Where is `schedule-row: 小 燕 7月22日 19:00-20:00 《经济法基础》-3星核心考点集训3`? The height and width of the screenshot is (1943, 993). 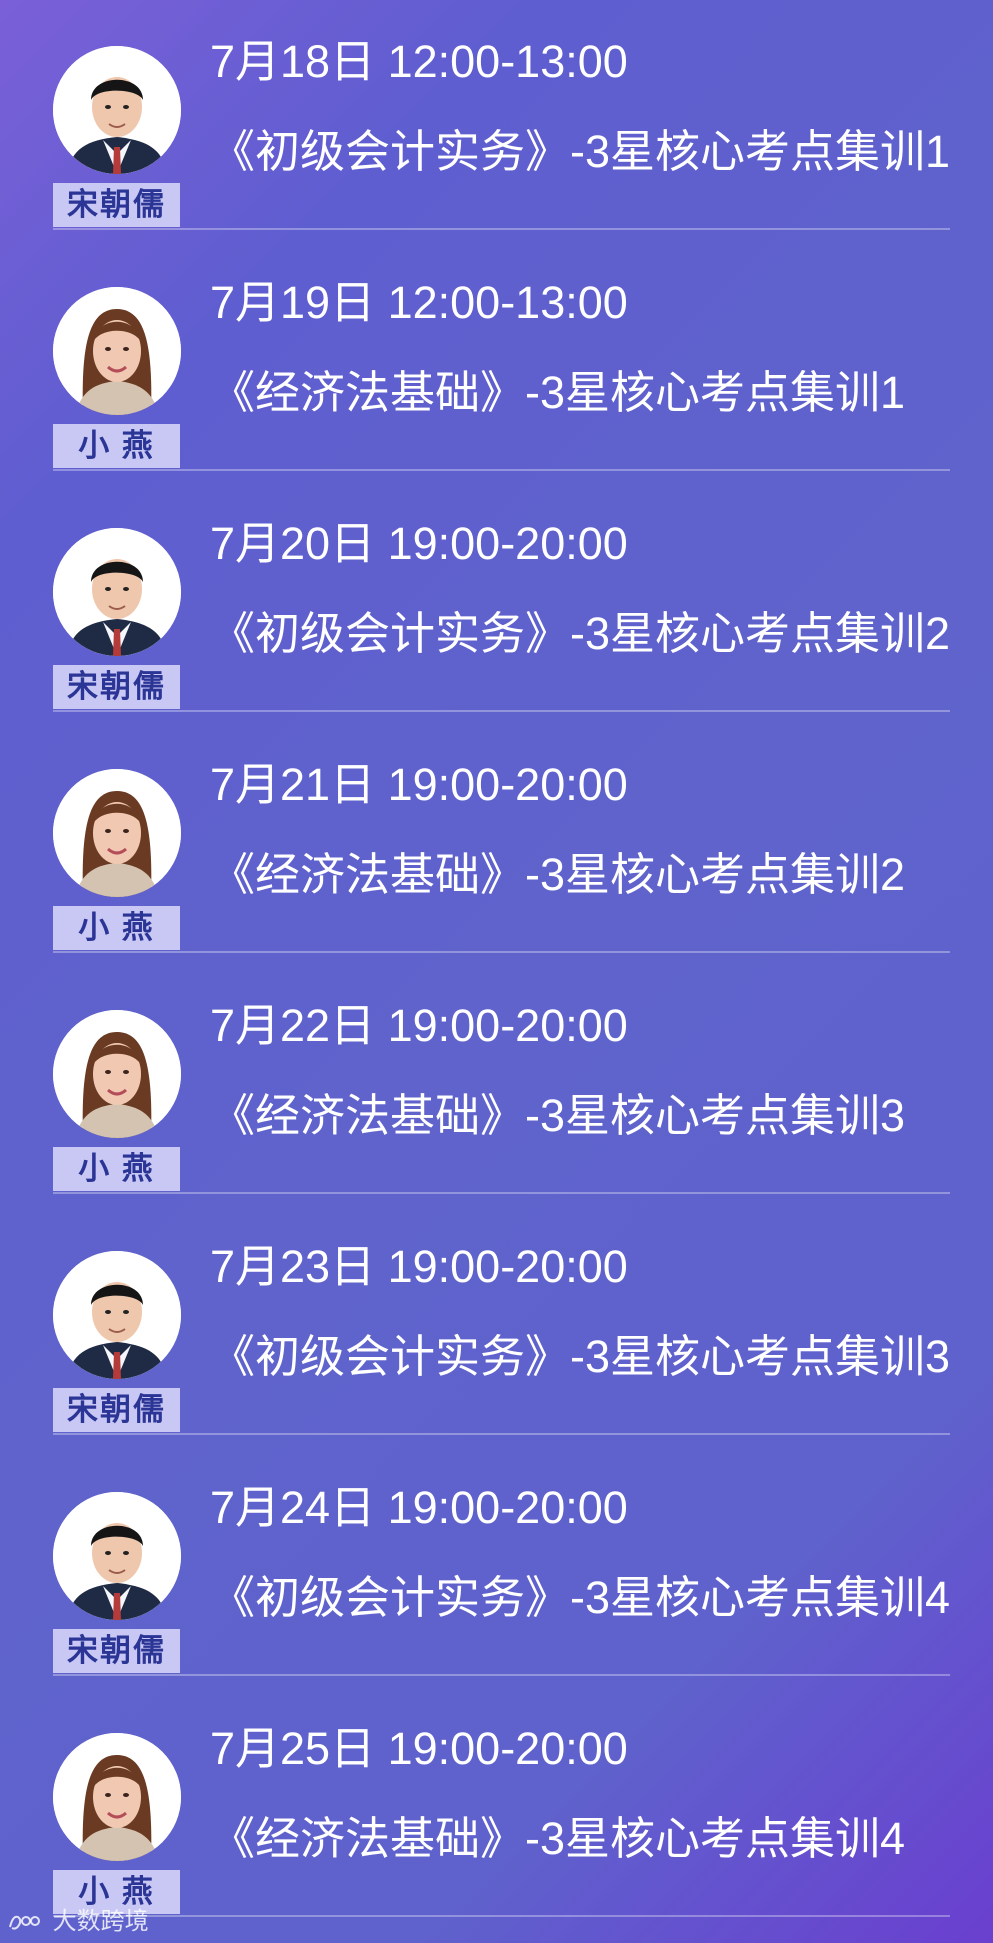 schedule-row: 小 燕 7月22日 19:00-20:00 《经济法基础》-3星核心考点集训3 is located at coordinates (496, 1084).